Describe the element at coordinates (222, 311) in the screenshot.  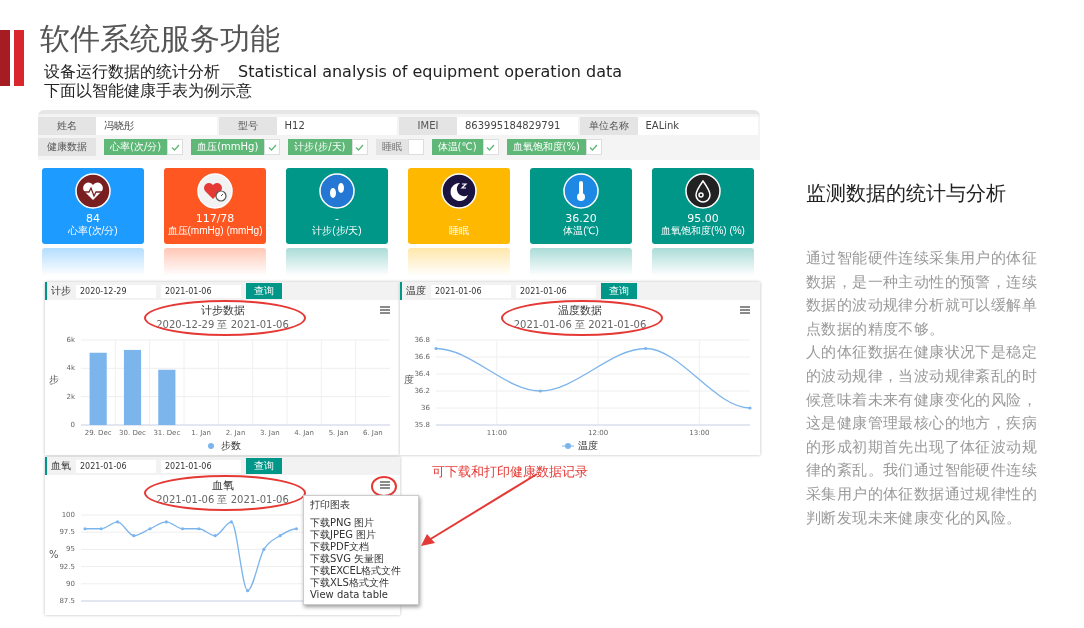
I see `chart-title: 计步数据` at that location.